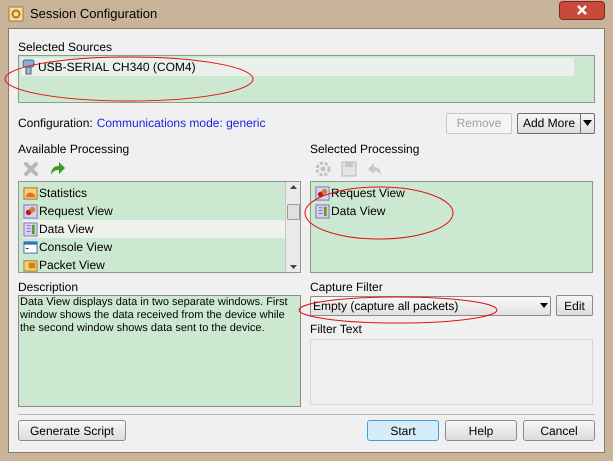  What do you see at coordinates (154, 265) in the screenshot?
I see `list-item: Packet View` at bounding box center [154, 265].